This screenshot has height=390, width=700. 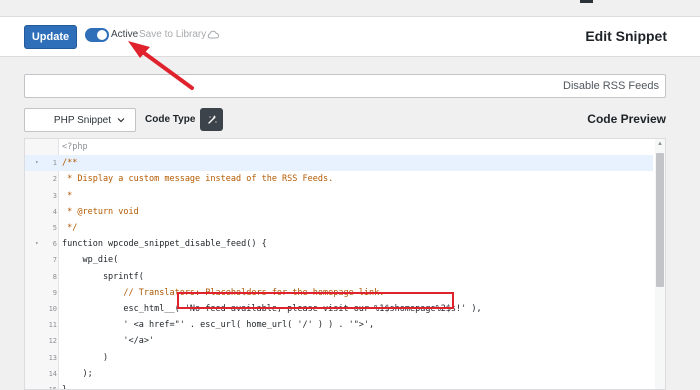 I want to click on code-type-select: PHP Snippet, so click(x=80, y=120).